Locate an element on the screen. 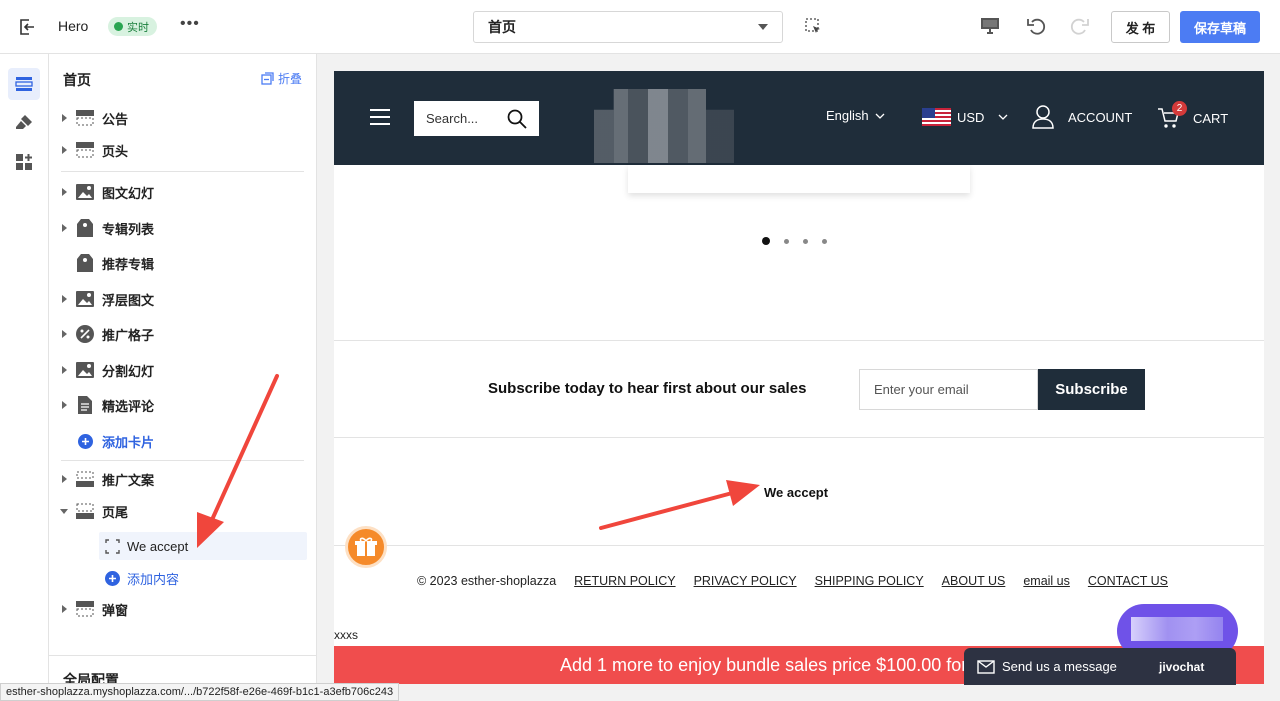  select-element-icon is located at coordinates (813, 26).